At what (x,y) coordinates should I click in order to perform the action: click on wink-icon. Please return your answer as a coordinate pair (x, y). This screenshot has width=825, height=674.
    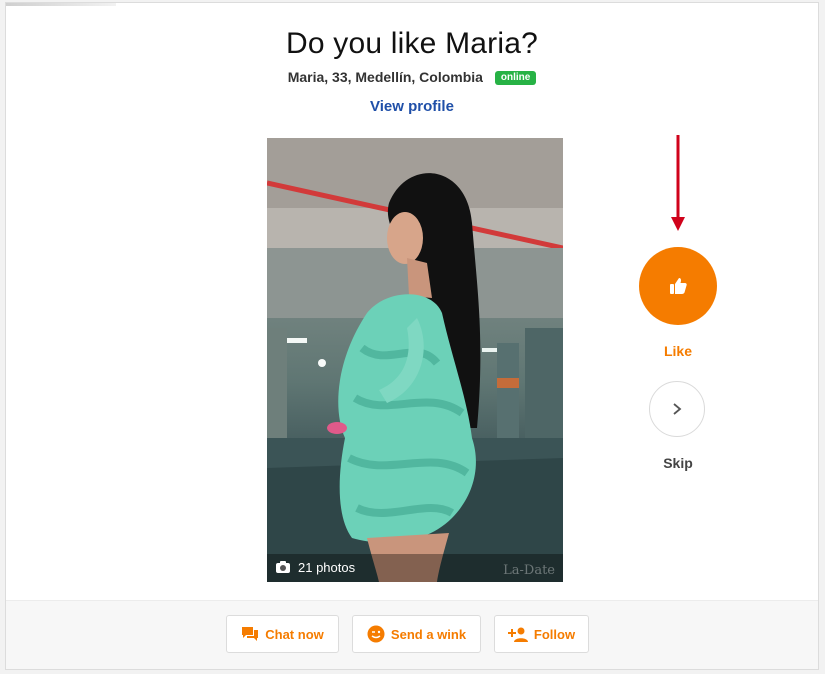
    Looking at the image, I should click on (376, 634).